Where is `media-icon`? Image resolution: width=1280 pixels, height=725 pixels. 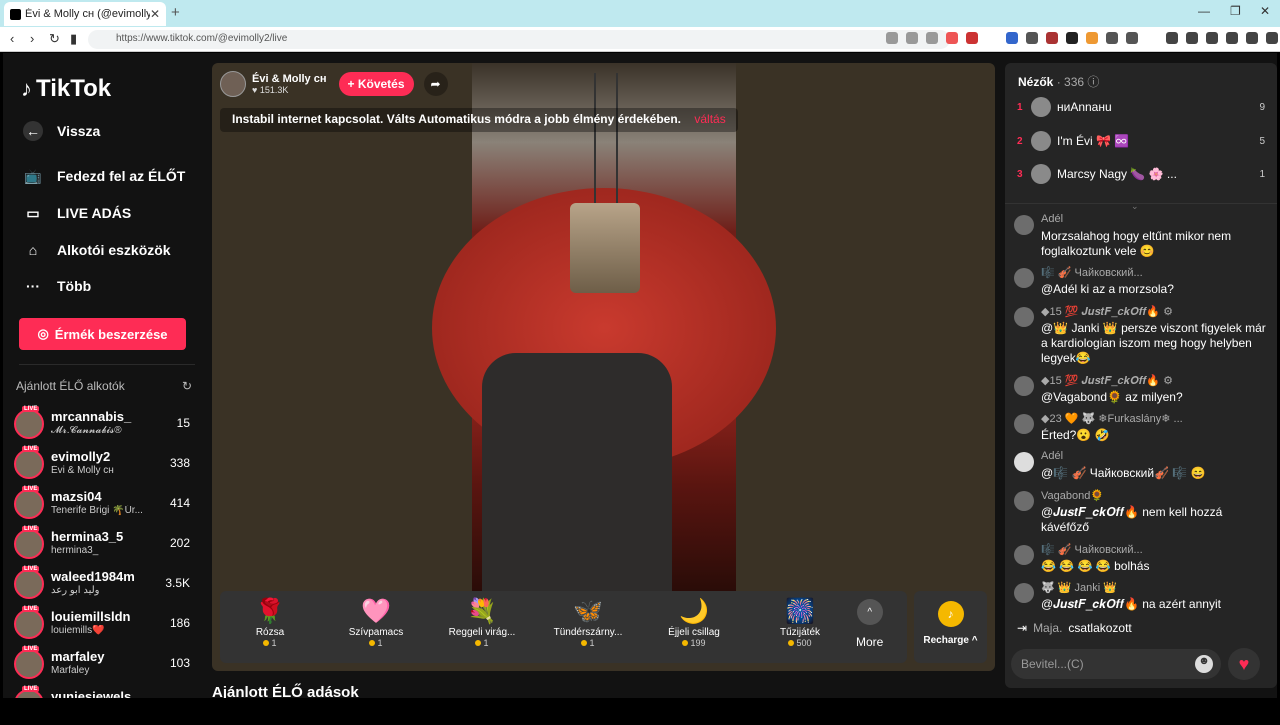
media-icon is located at coordinates (1172, 38).